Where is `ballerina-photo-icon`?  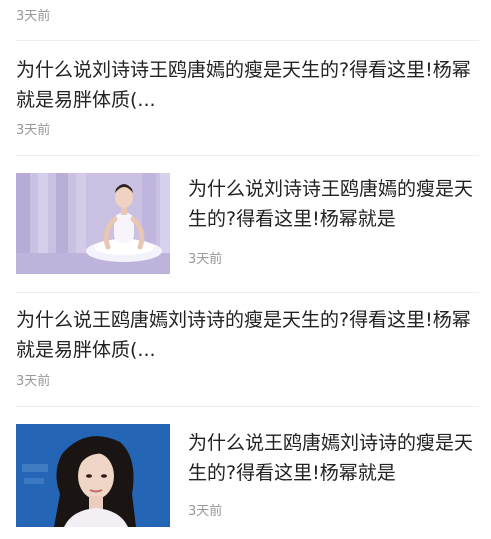 ballerina-photo-icon is located at coordinates (93, 223).